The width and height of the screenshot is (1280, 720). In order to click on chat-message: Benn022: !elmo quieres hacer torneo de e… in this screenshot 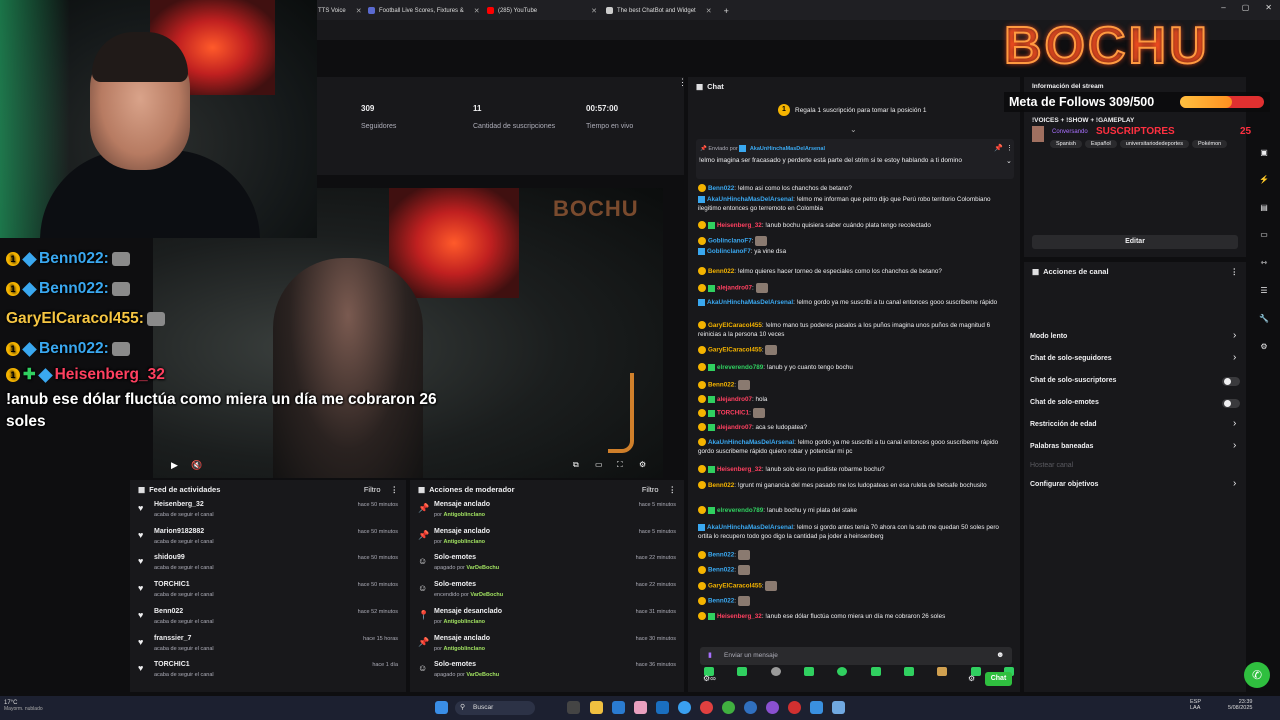, I will do `click(855, 271)`.